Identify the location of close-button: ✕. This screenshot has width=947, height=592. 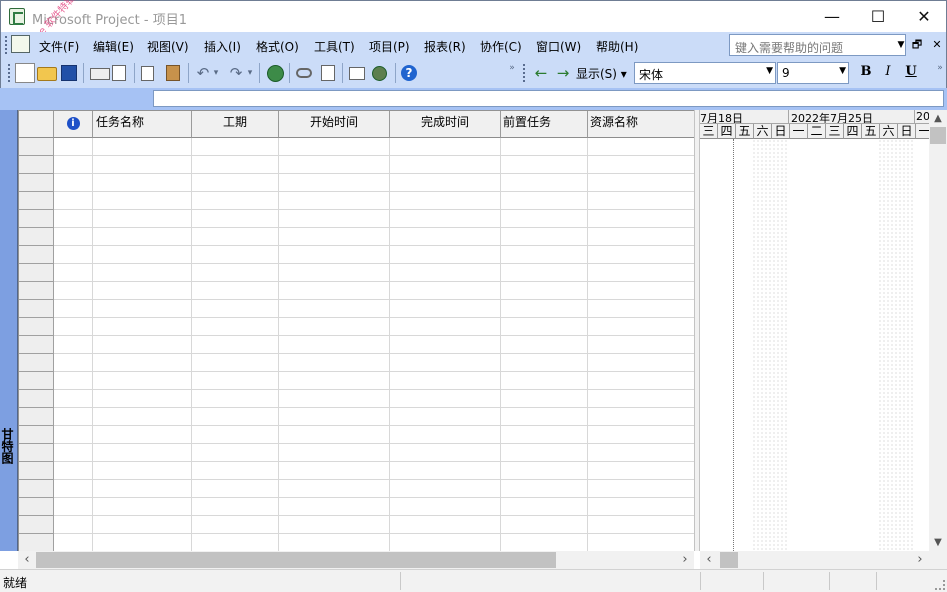
(924, 16).